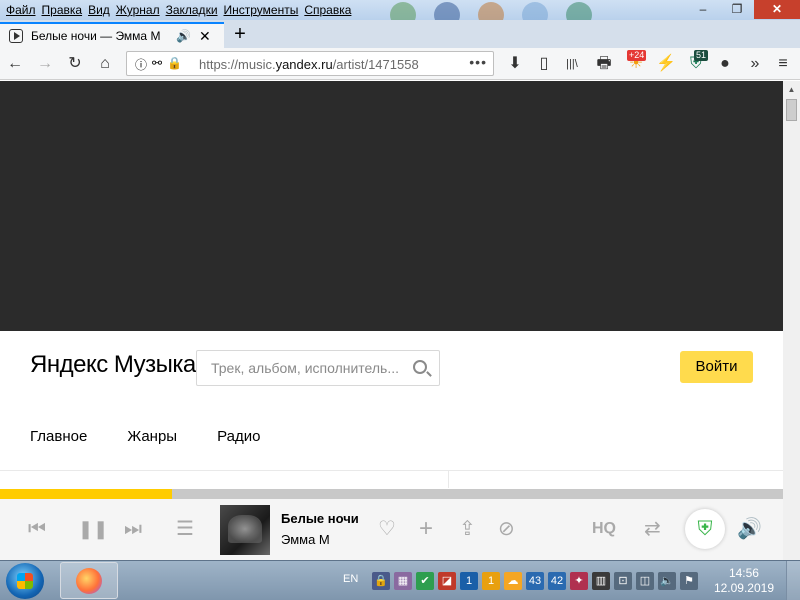 The width and height of the screenshot is (800, 600). What do you see at coordinates (391, 494) in the screenshot?
I see `track-progress-bar` at bounding box center [391, 494].